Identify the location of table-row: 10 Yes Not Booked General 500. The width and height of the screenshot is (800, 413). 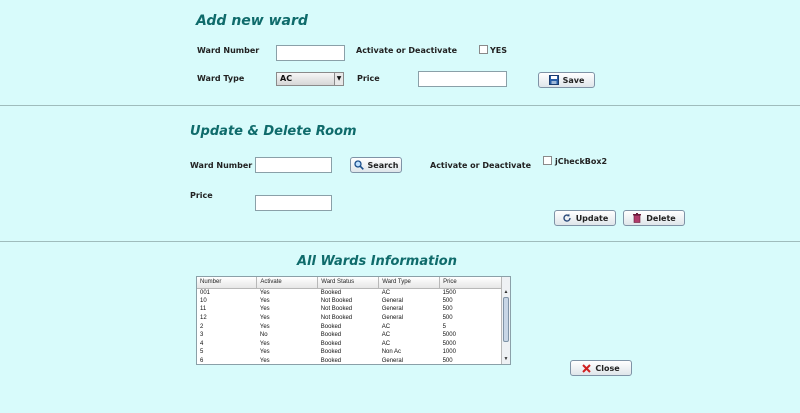
(349, 301).